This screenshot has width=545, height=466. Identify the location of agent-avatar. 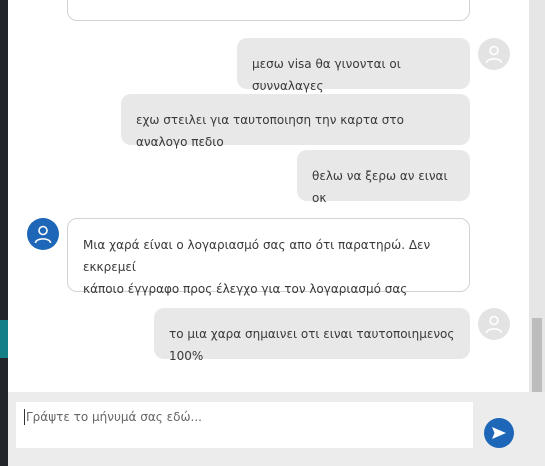
(43, 234).